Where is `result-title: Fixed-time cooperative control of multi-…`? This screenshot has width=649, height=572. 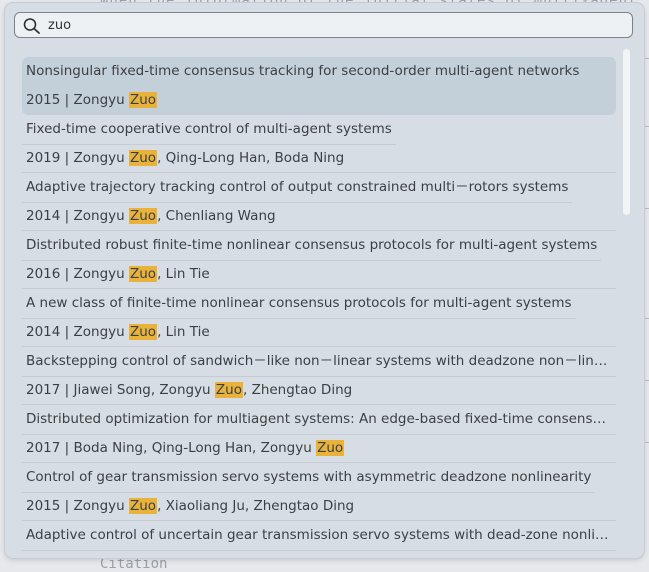 result-title: Fixed-time cooperative control of multi-… is located at coordinates (209, 129).